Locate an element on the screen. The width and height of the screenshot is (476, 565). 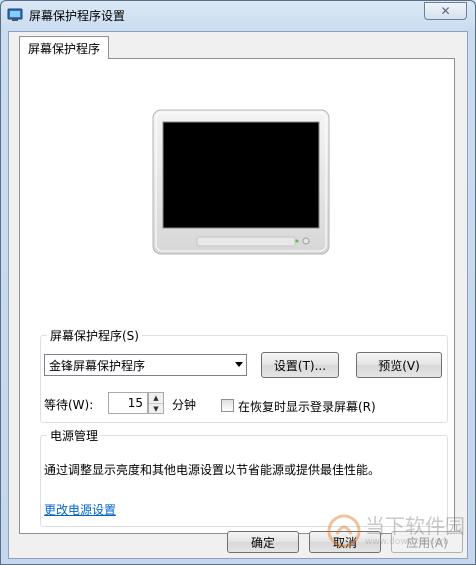
wait-minutes-stepper: ▲ ▼ is located at coordinates (156, 403).